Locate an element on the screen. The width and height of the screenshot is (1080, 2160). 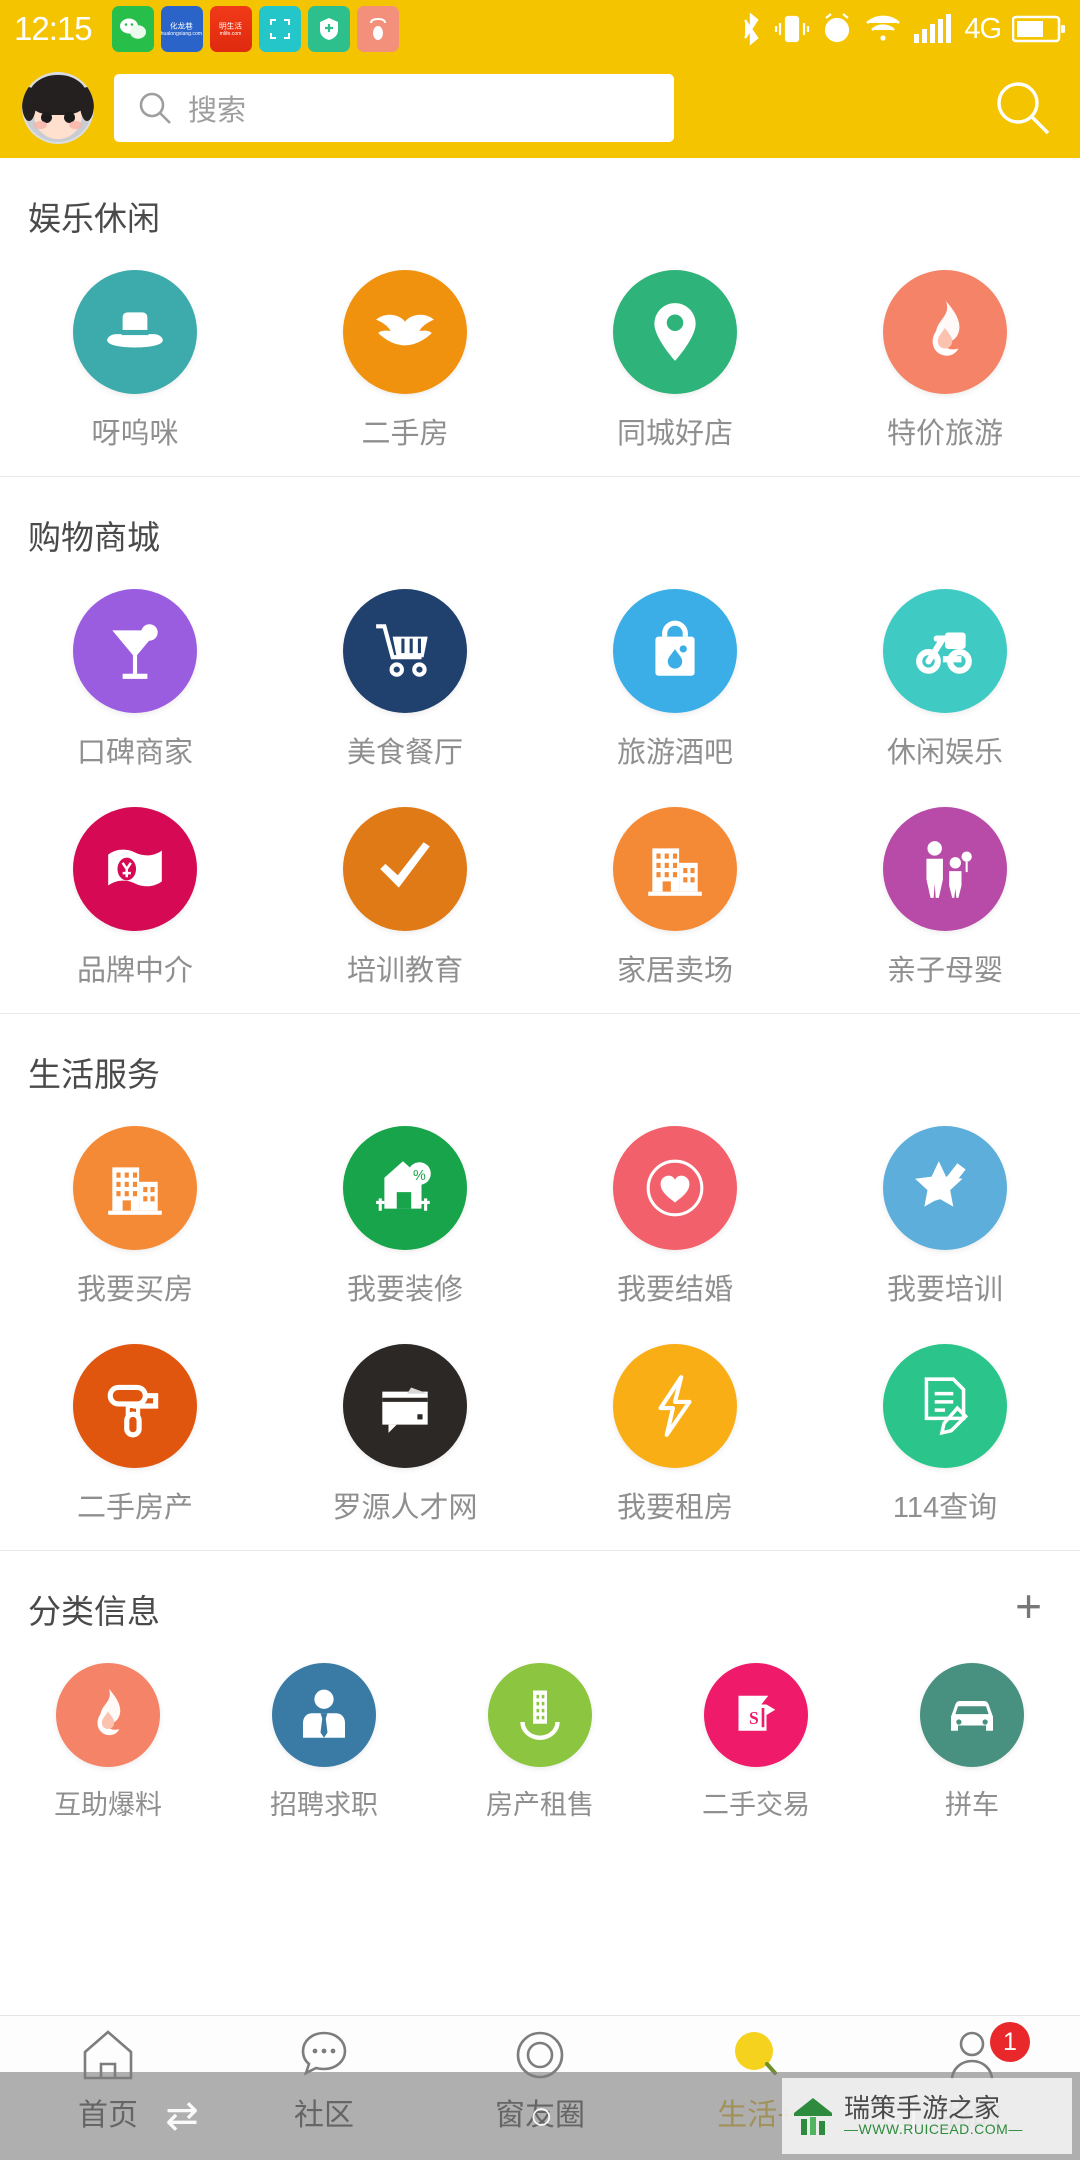
bag-icon is located at coordinates (377, 29).